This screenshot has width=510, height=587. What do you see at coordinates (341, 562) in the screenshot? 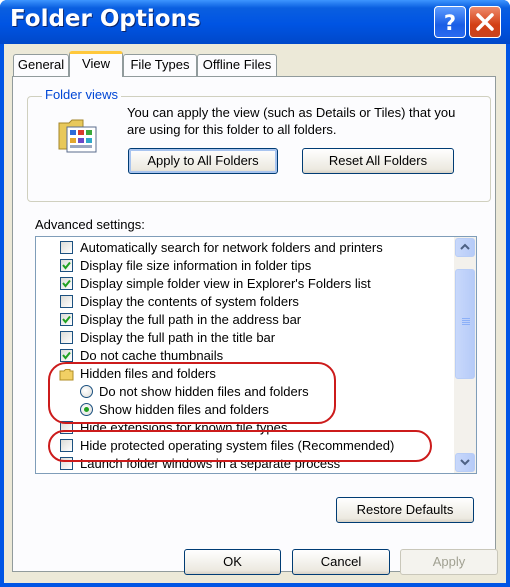
I see `cancel-button: Cancel` at bounding box center [341, 562].